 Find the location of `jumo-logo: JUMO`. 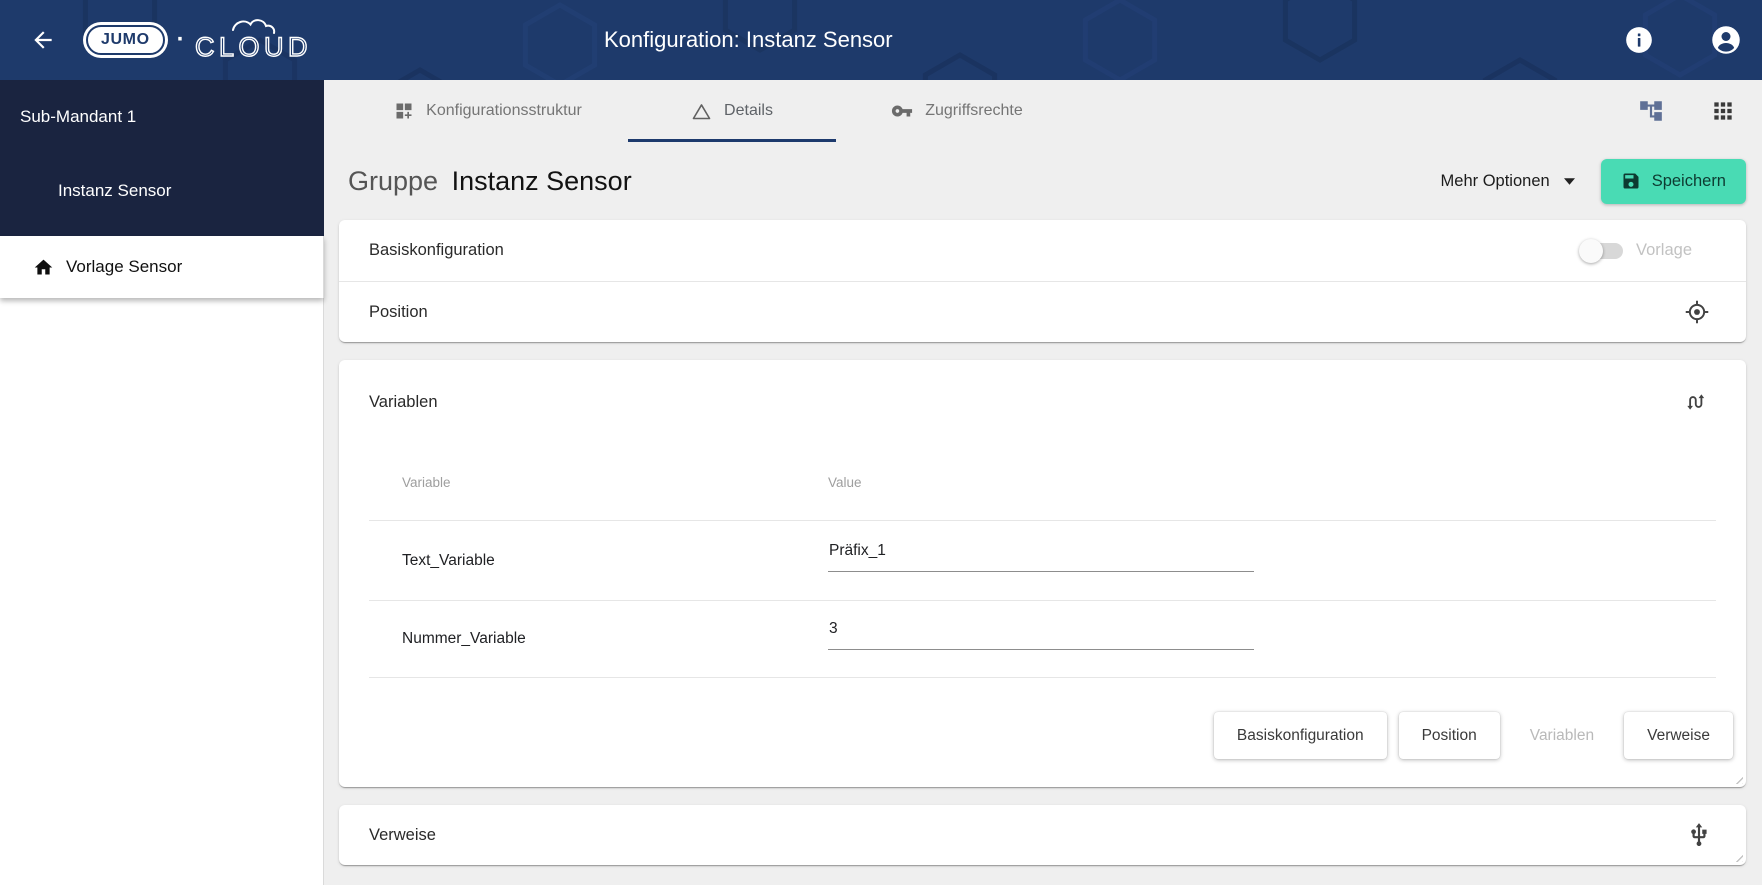

jumo-logo: JUMO is located at coordinates (125, 40).